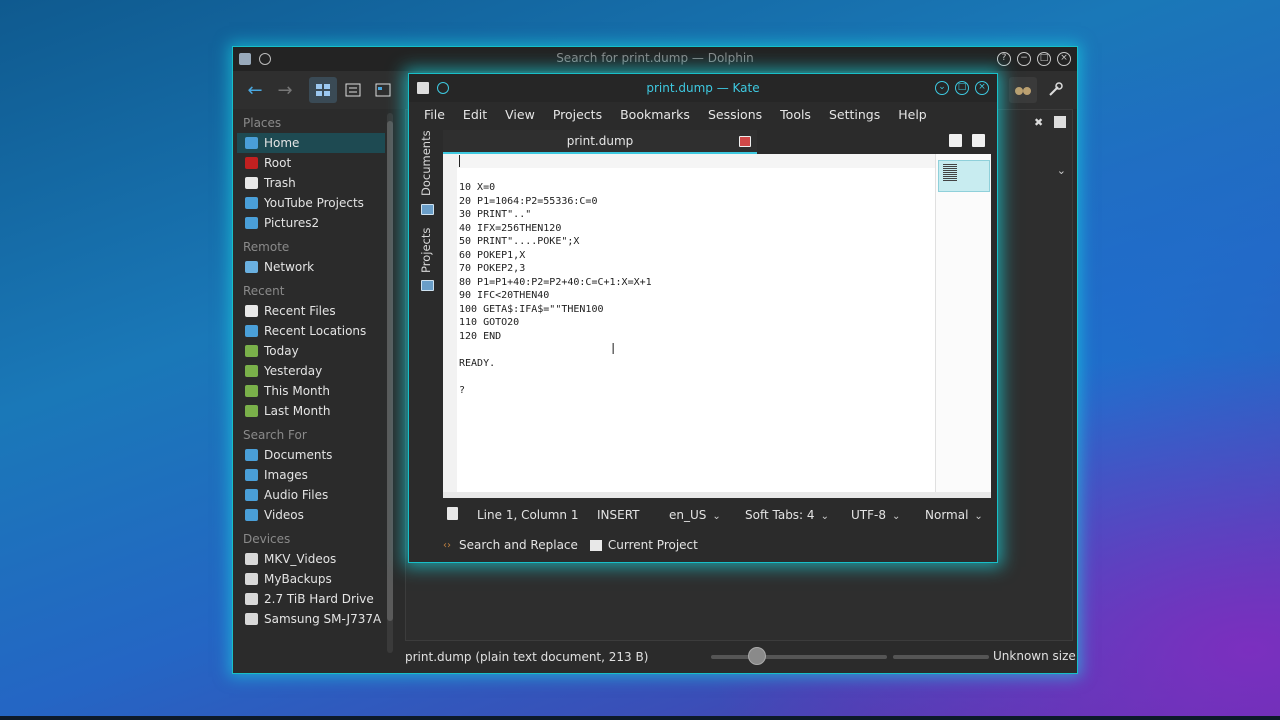  I want to click on code-line: 50 PRINT"....POKE";X, so click(555, 242).